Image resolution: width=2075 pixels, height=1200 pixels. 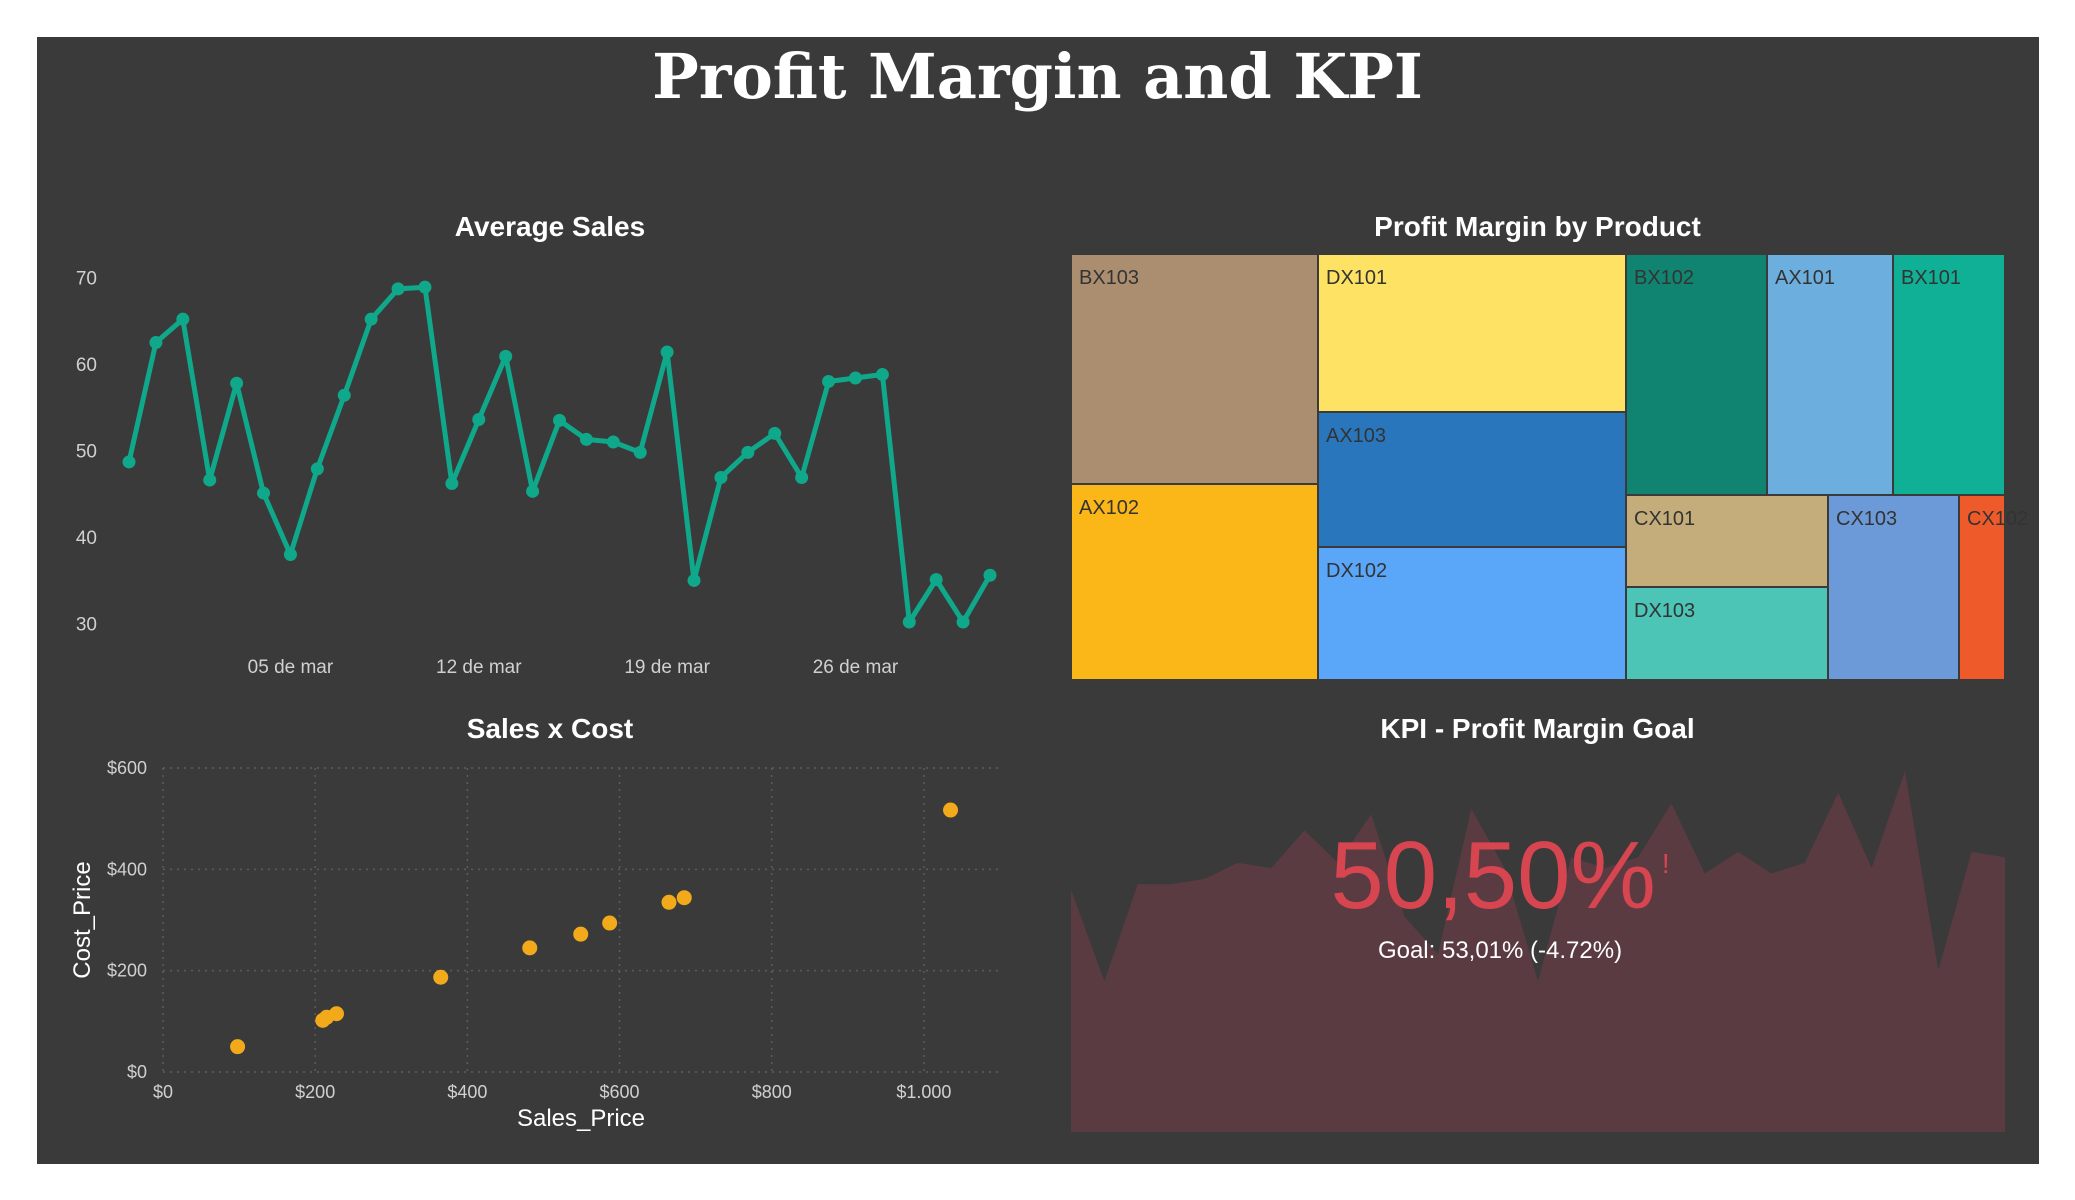 What do you see at coordinates (1665, 863) in the screenshot?
I see `warning-icon: !` at bounding box center [1665, 863].